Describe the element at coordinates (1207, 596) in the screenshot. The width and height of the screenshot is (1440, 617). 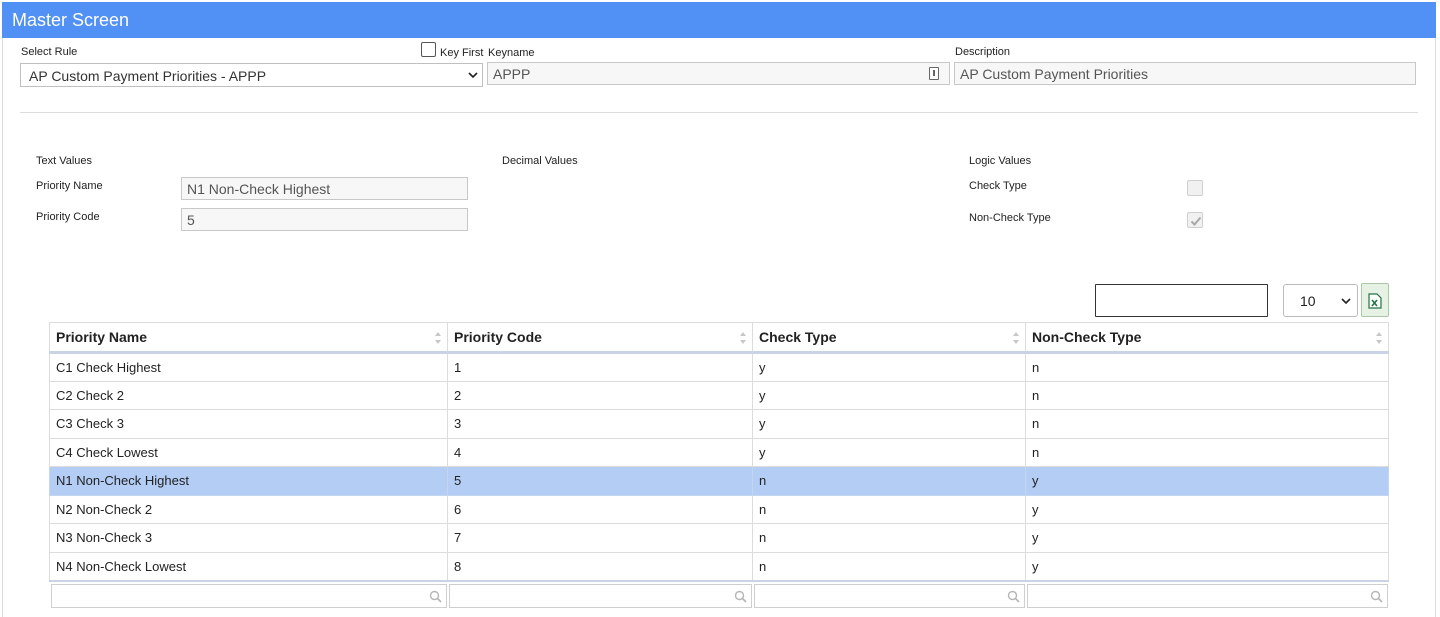
I see `filter-input-non-check-type` at that location.